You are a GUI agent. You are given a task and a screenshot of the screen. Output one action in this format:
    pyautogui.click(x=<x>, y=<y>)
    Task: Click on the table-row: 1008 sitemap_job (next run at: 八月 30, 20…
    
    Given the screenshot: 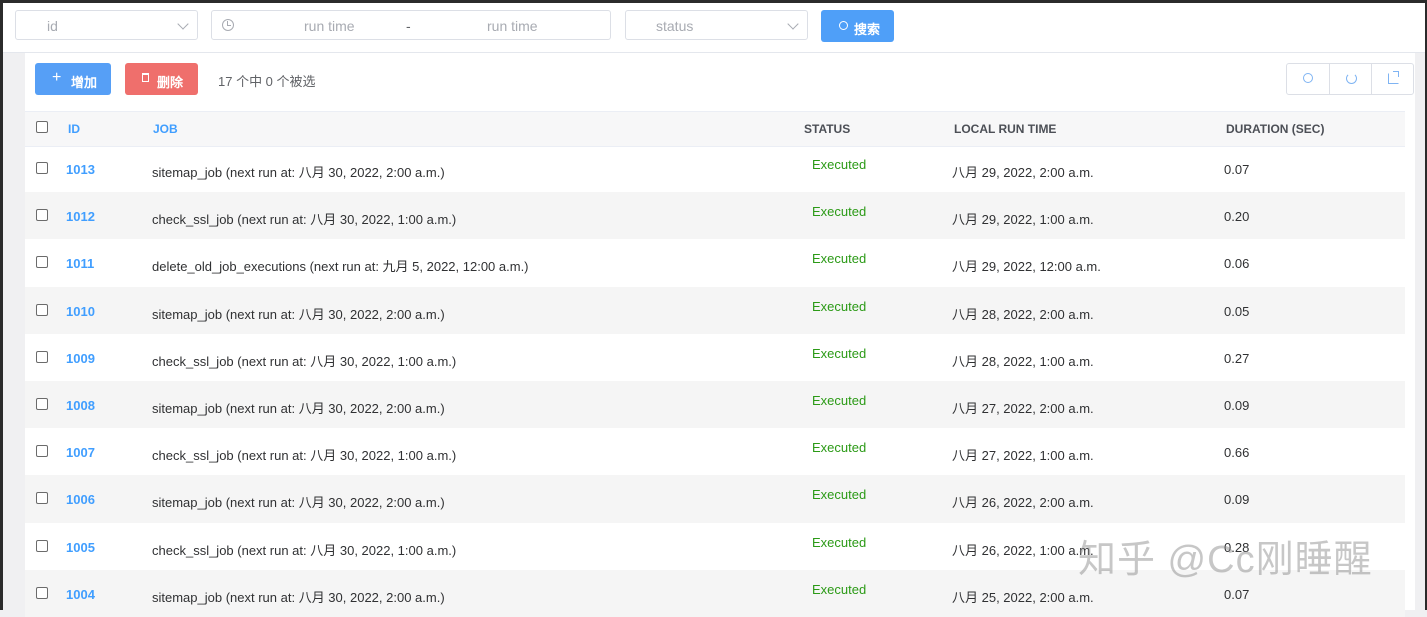 What is the action you would take?
    pyautogui.click(x=715, y=404)
    